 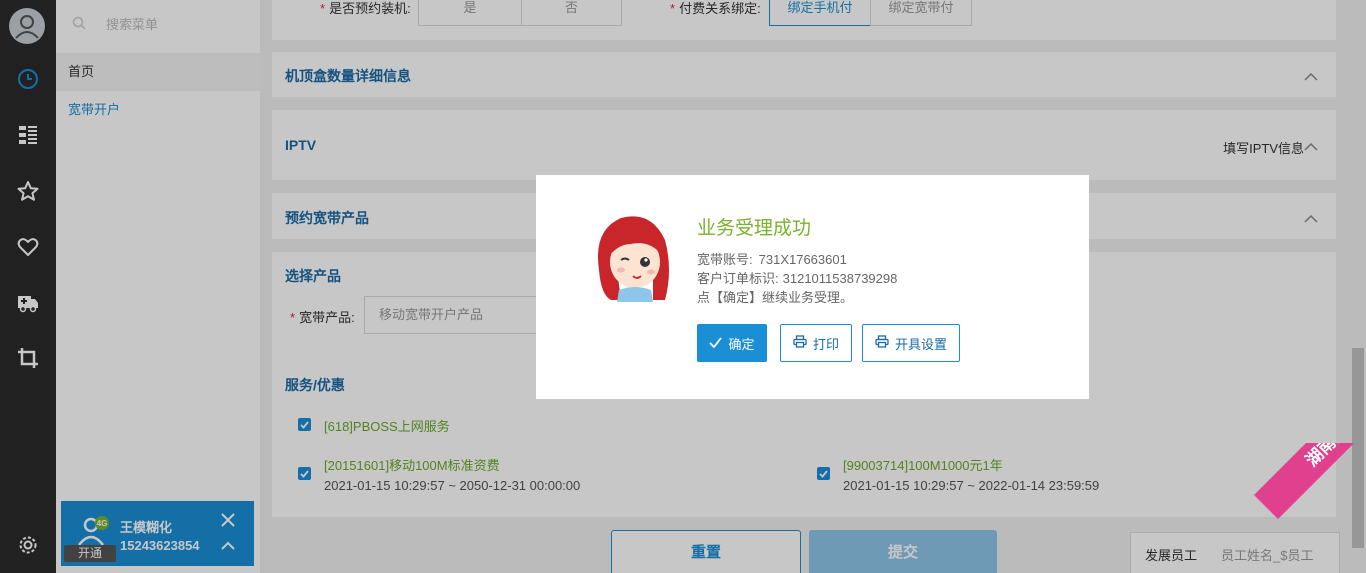 What do you see at coordinates (632, 256) in the screenshot?
I see `mascot-illustration` at bounding box center [632, 256].